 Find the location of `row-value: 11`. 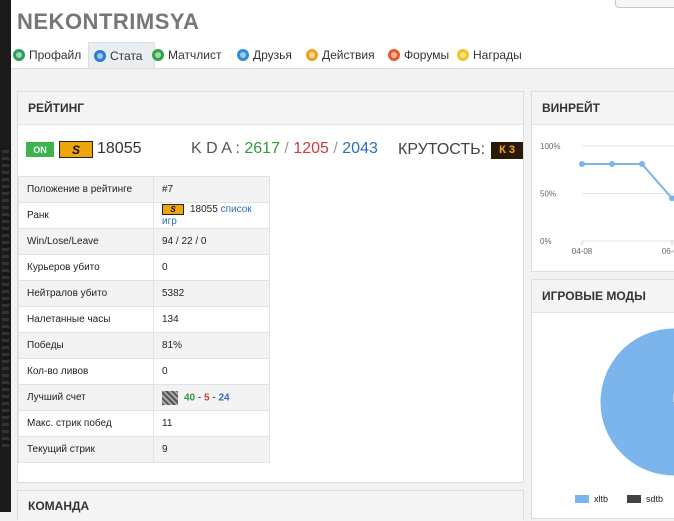

row-value: 11 is located at coordinates (211, 423).